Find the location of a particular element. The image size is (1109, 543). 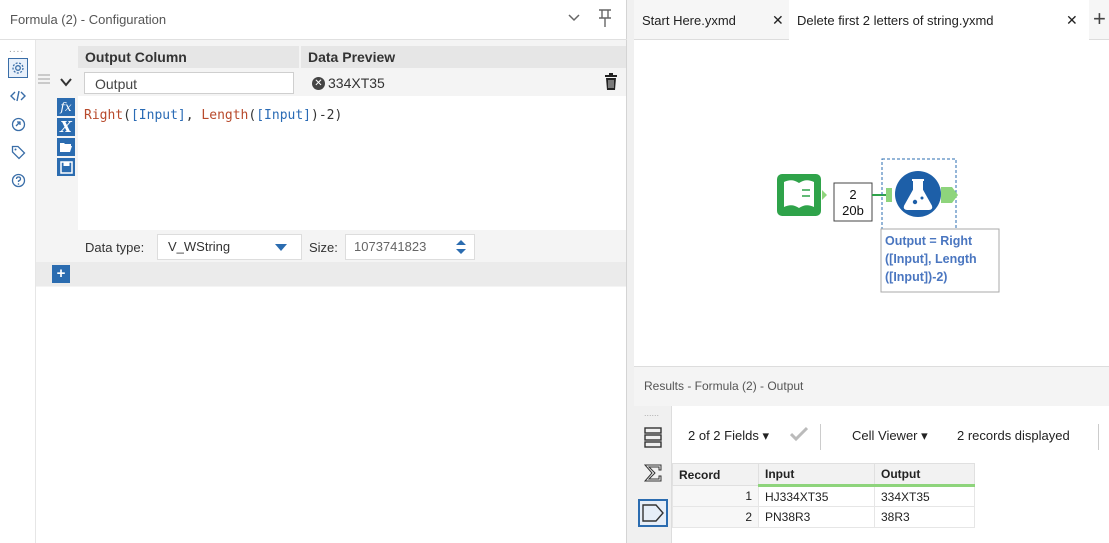

help-icon is located at coordinates (18, 180).